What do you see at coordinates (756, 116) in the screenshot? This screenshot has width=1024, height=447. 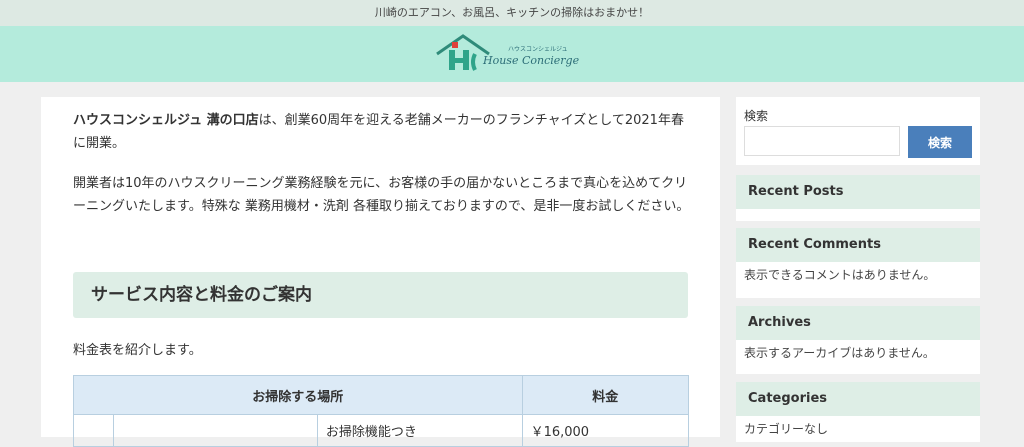 I see `search-label: 検索` at bounding box center [756, 116].